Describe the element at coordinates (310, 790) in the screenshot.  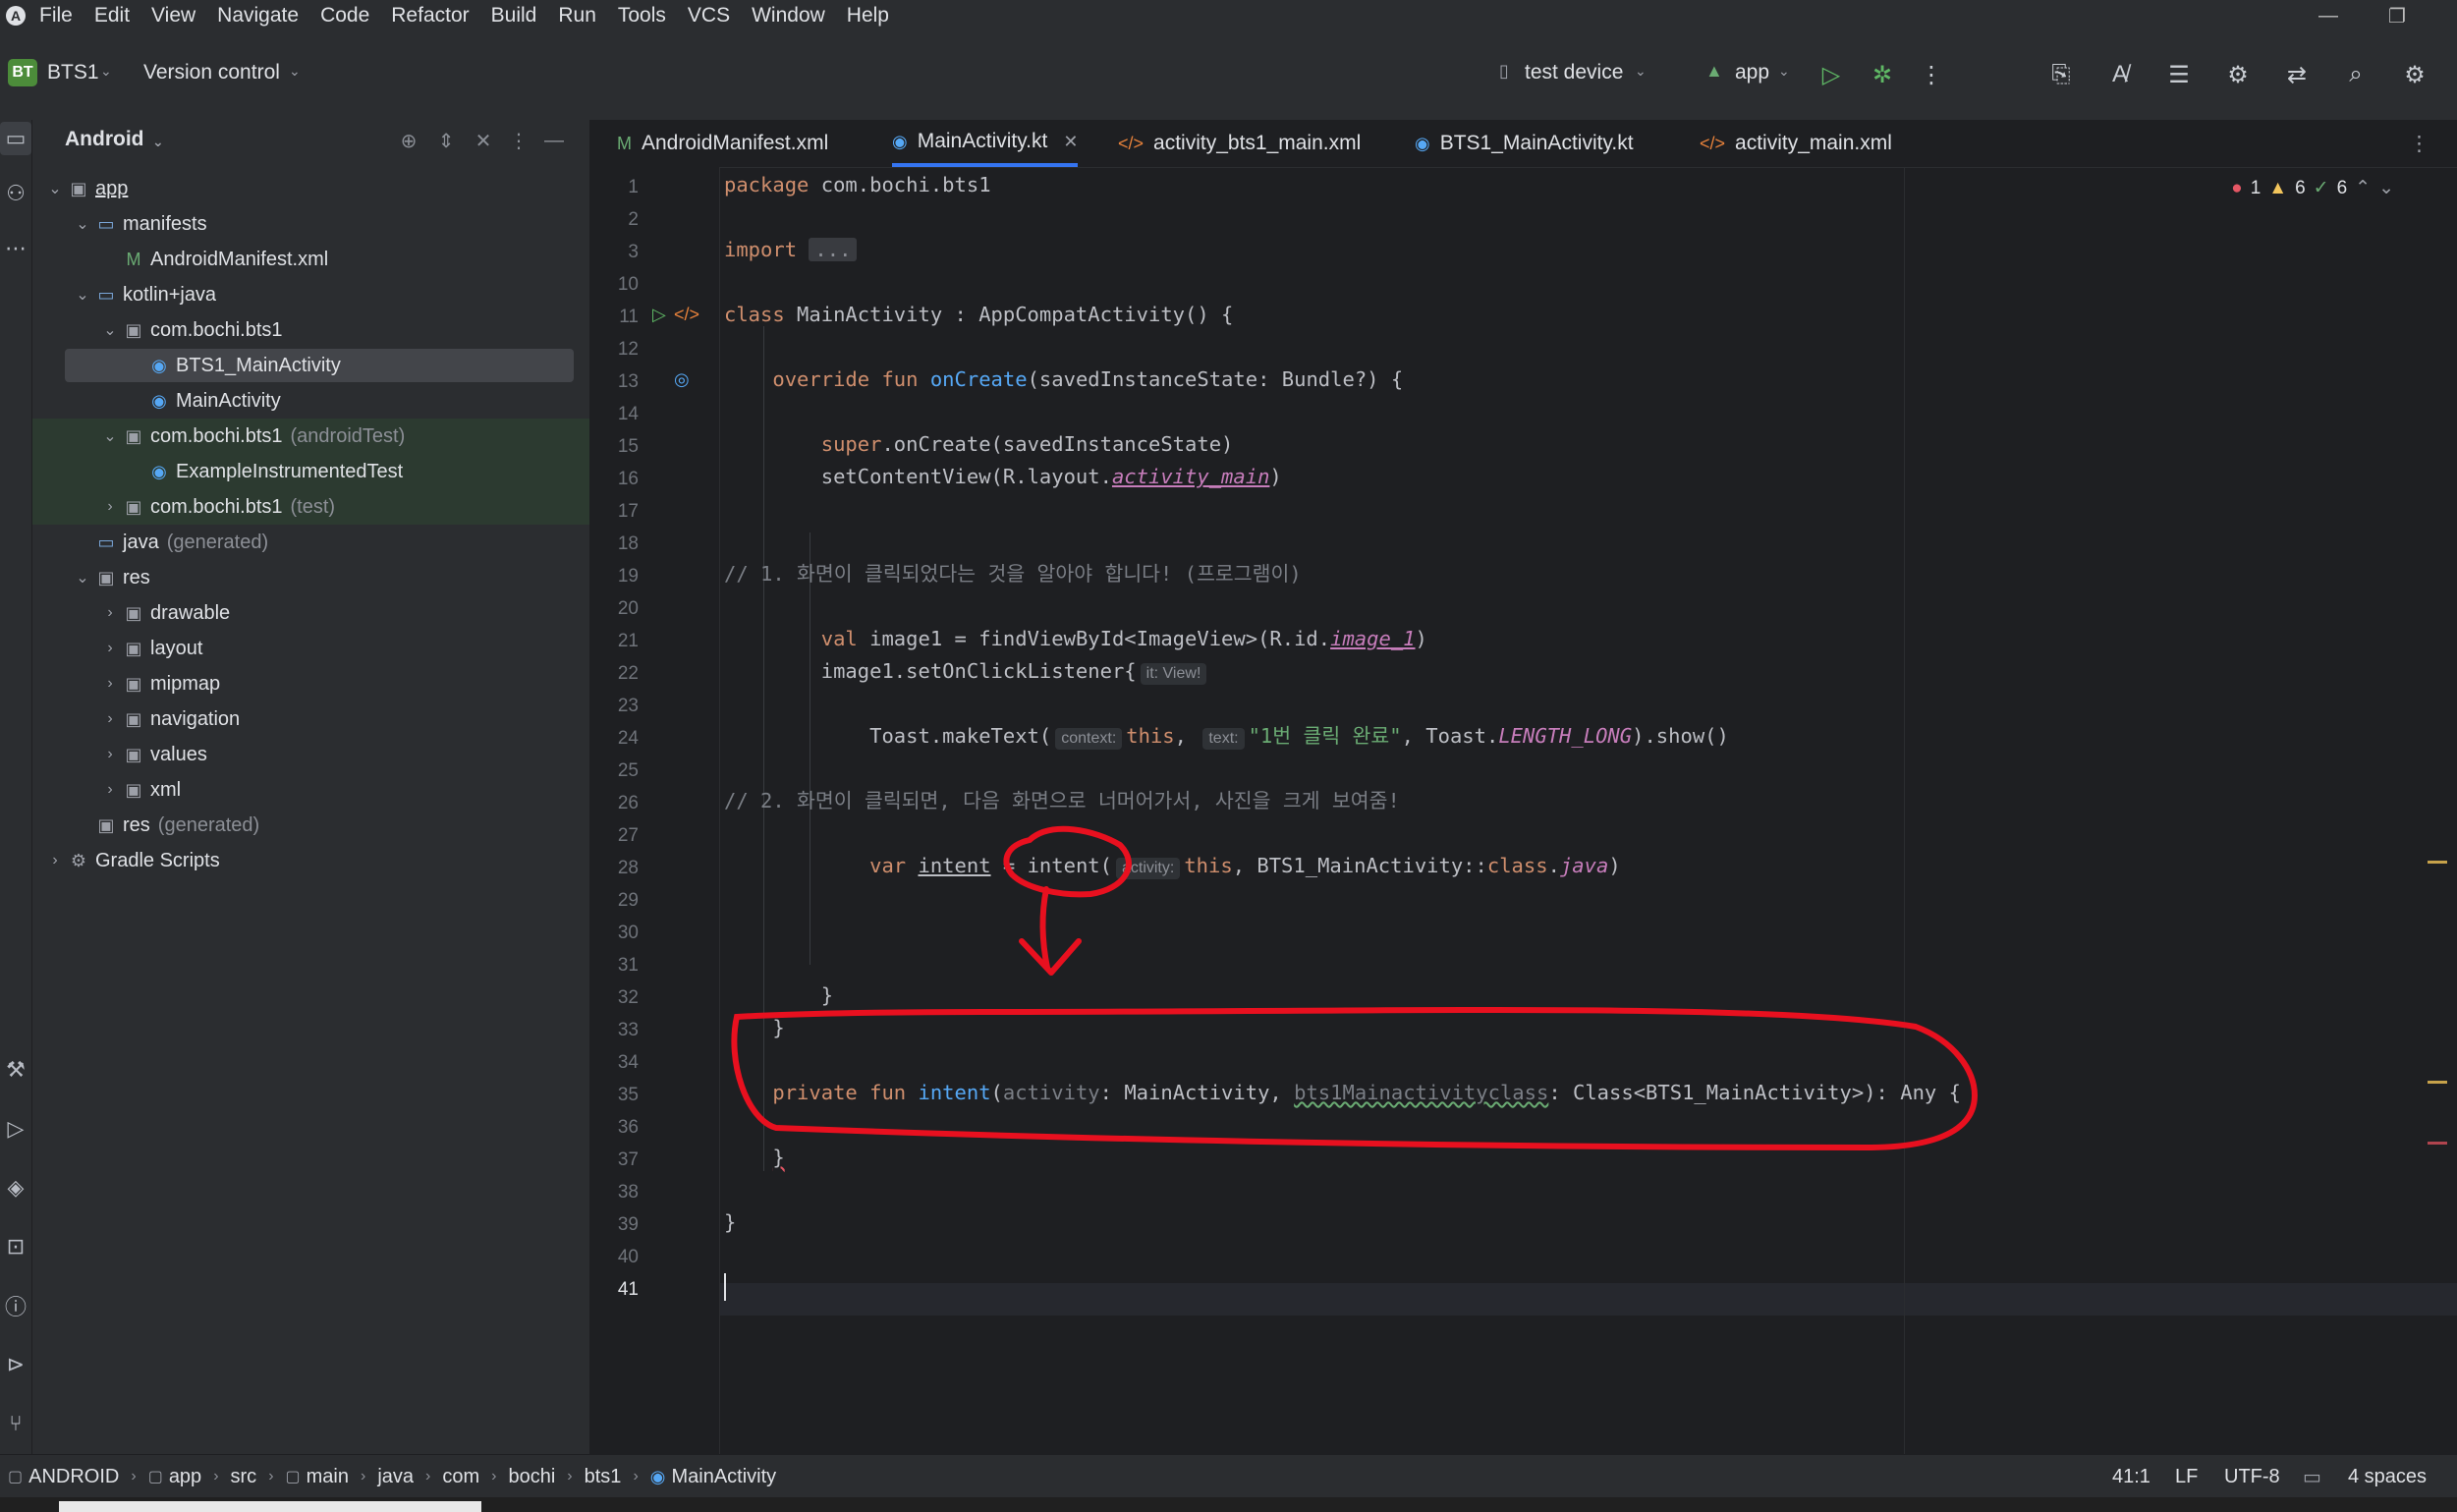
I see `tree-item-xml: › ▣ xml` at that location.